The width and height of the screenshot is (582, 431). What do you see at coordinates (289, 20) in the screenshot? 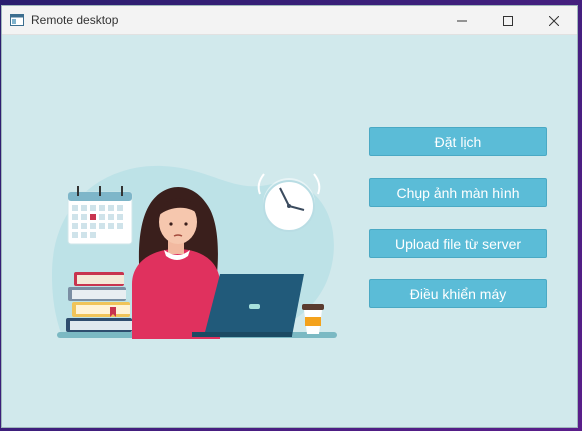
I see `title-bar: Remote desktop` at bounding box center [289, 20].